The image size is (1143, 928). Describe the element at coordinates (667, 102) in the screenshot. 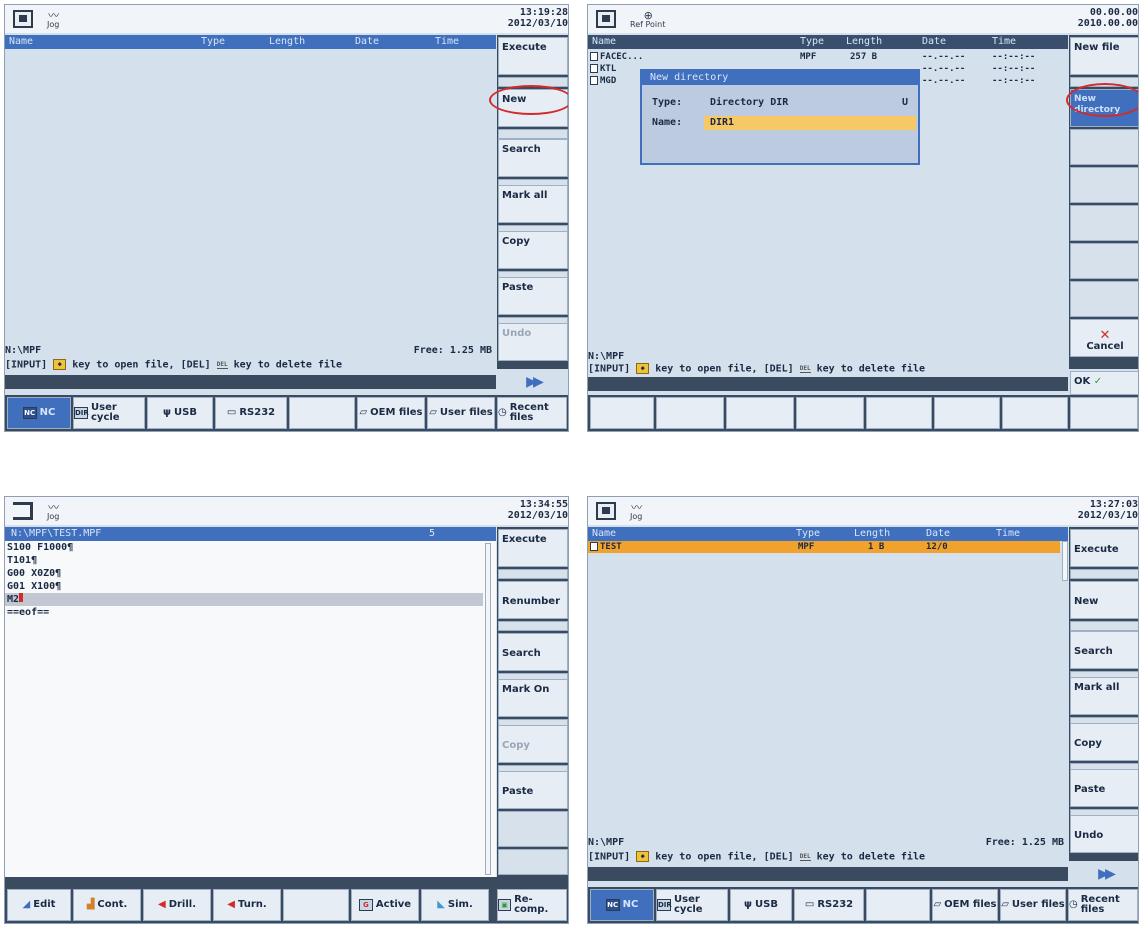

I see `type-label: Type:` at that location.